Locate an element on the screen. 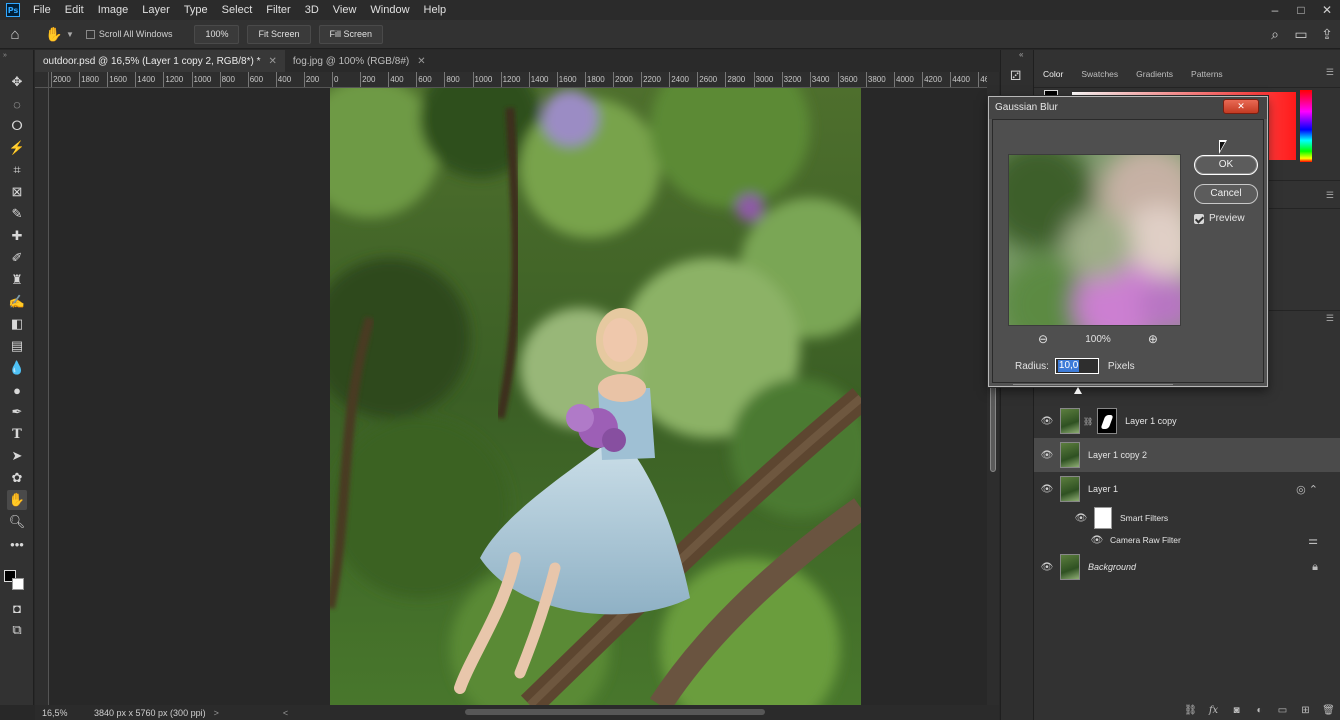 Image resolution: width=1340 pixels, height=720 pixels. eraser-tool-icon: ◧ is located at coordinates (17, 324).